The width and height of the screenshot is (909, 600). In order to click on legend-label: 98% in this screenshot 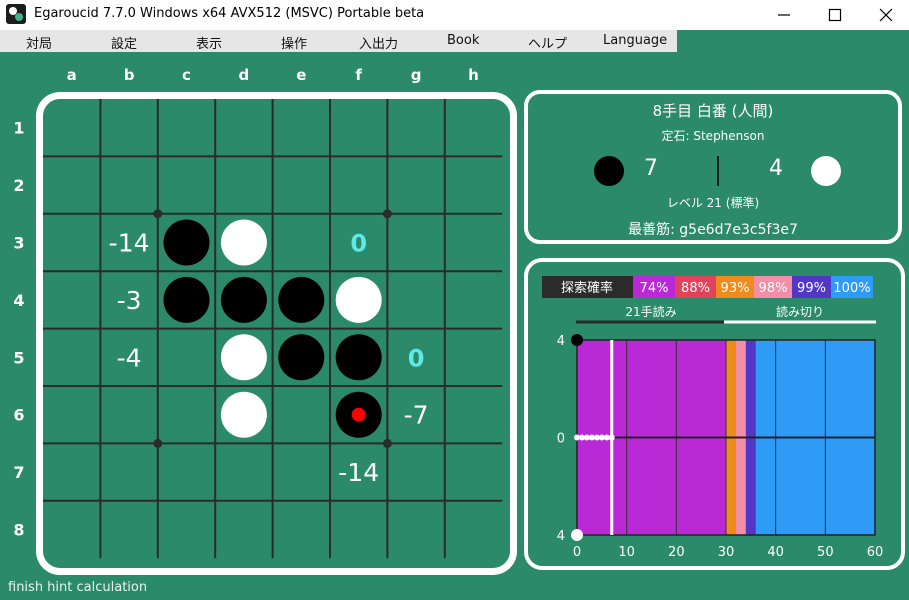, I will do `click(773, 288)`.